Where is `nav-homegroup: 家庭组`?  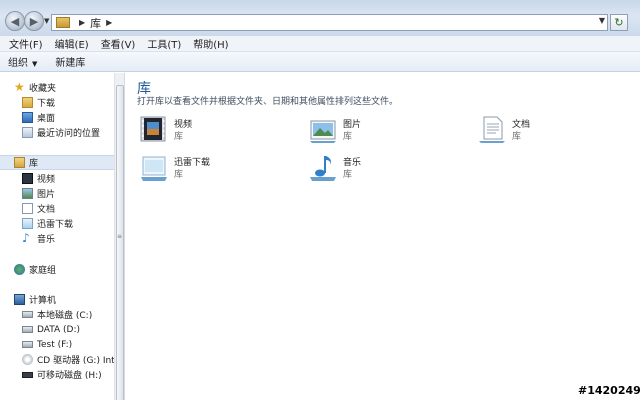 nav-homegroup: 家庭组 is located at coordinates (35, 269).